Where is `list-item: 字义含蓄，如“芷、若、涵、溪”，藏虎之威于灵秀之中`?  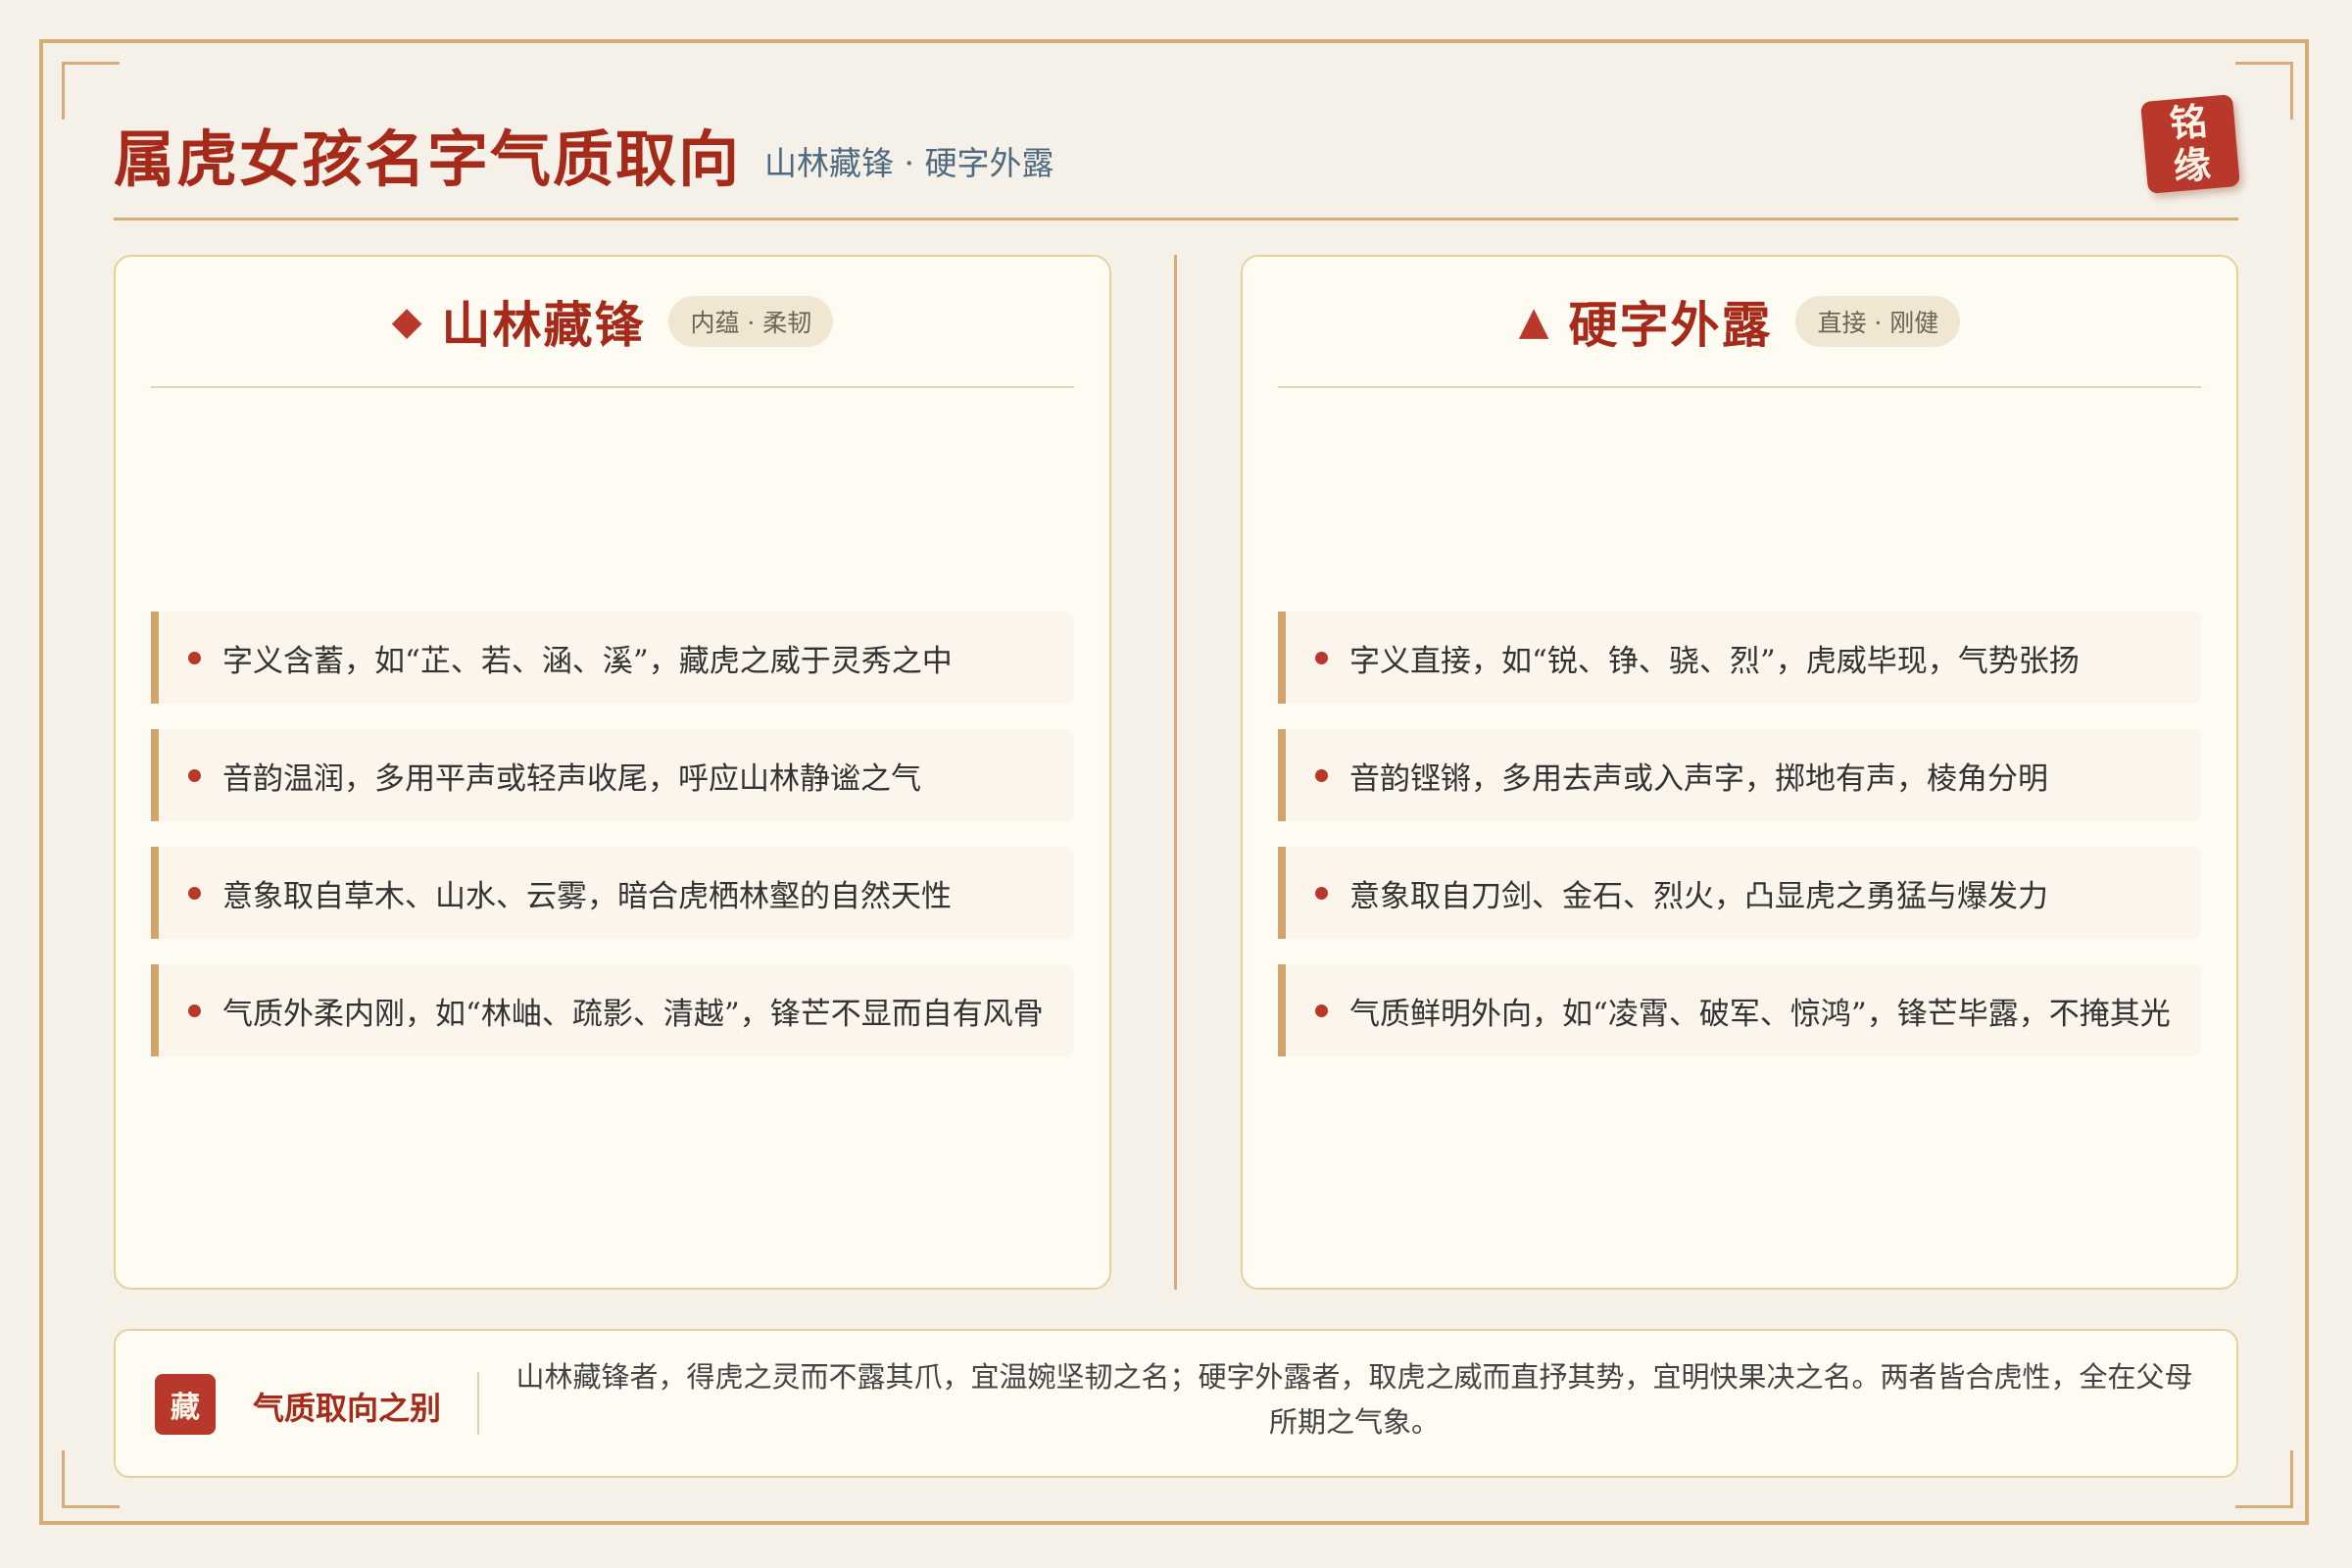
list-item: 字义含蓄，如“芷、若、涵、溪”，藏虎之威于灵秀之中 is located at coordinates (612, 658).